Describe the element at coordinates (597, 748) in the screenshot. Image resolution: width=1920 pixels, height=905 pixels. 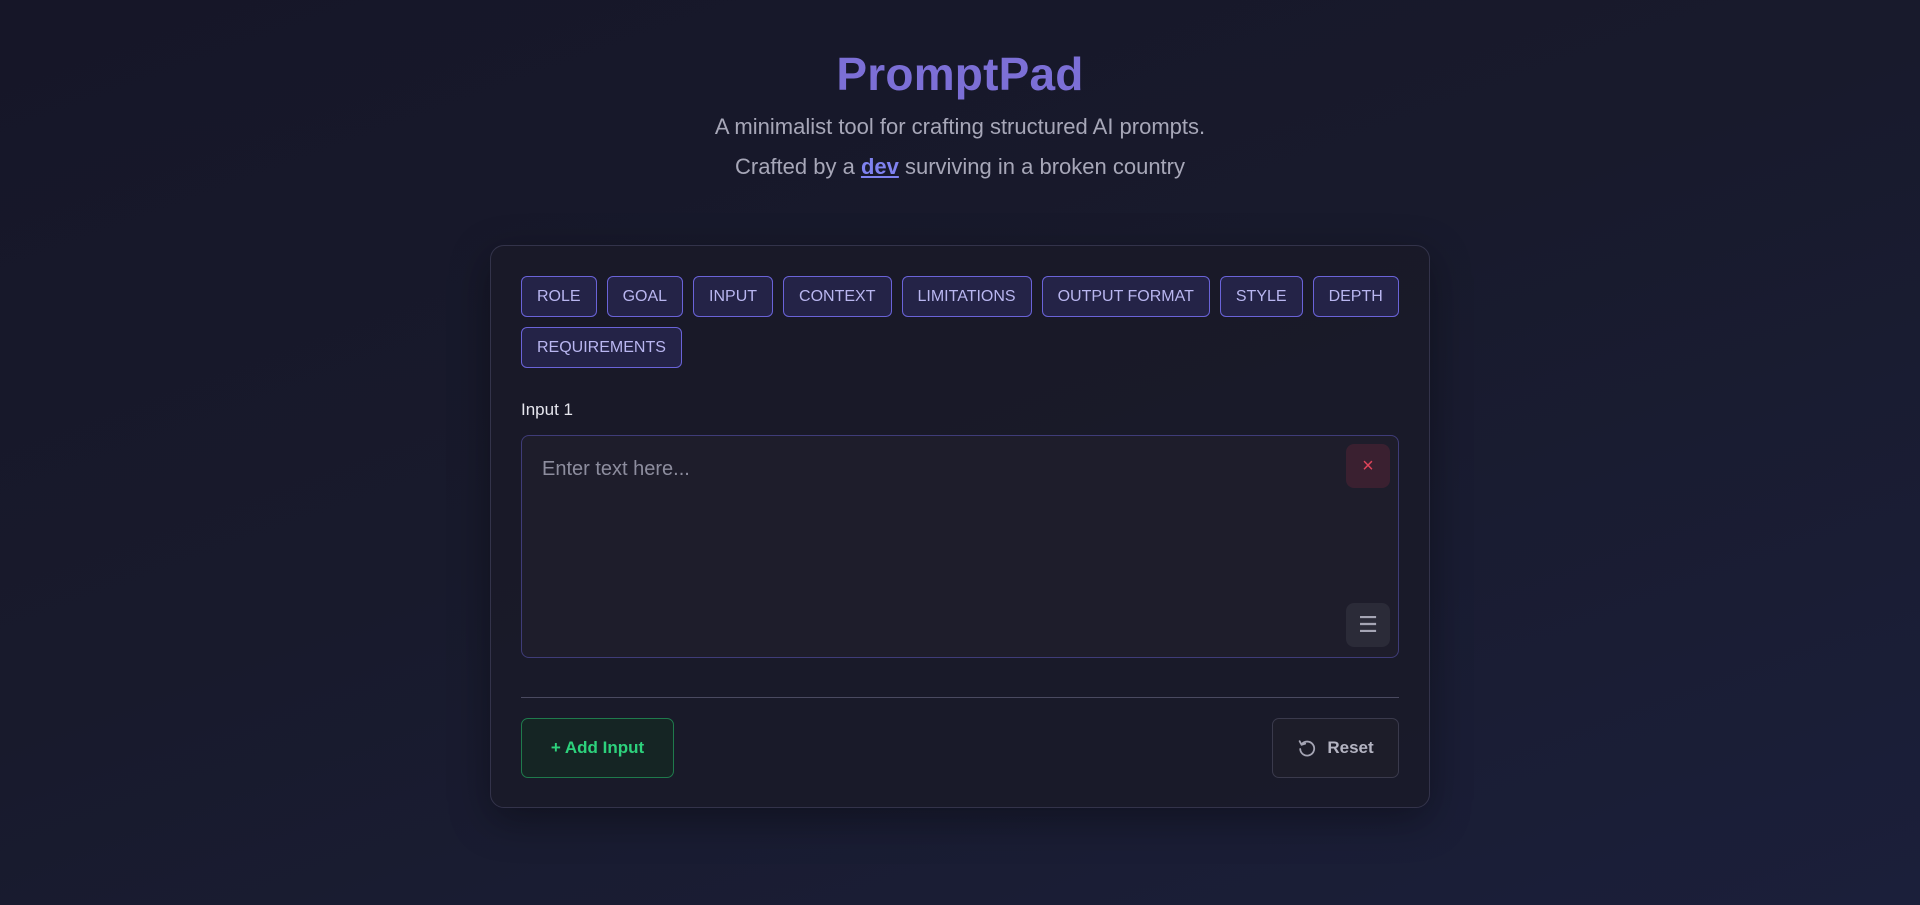
I see `add-input-button: + Add Input` at that location.